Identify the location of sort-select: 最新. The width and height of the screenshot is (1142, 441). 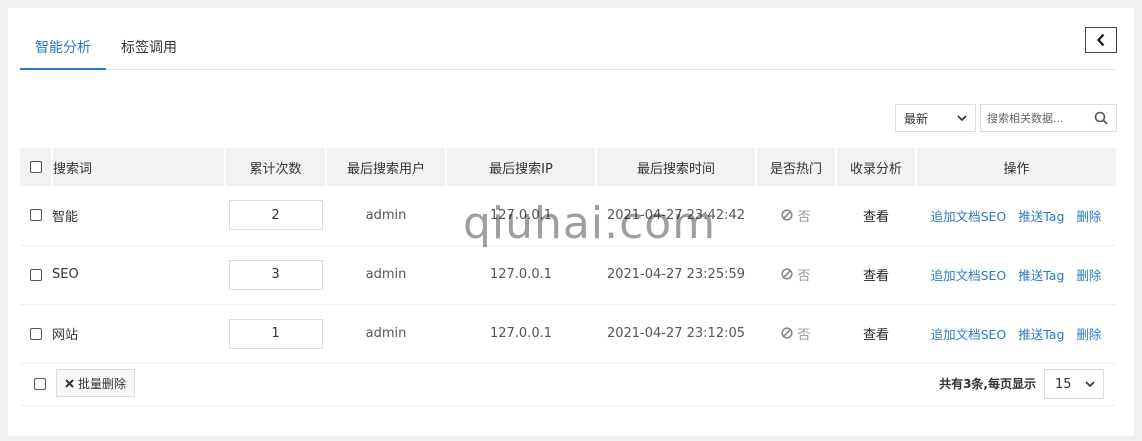
(935, 118).